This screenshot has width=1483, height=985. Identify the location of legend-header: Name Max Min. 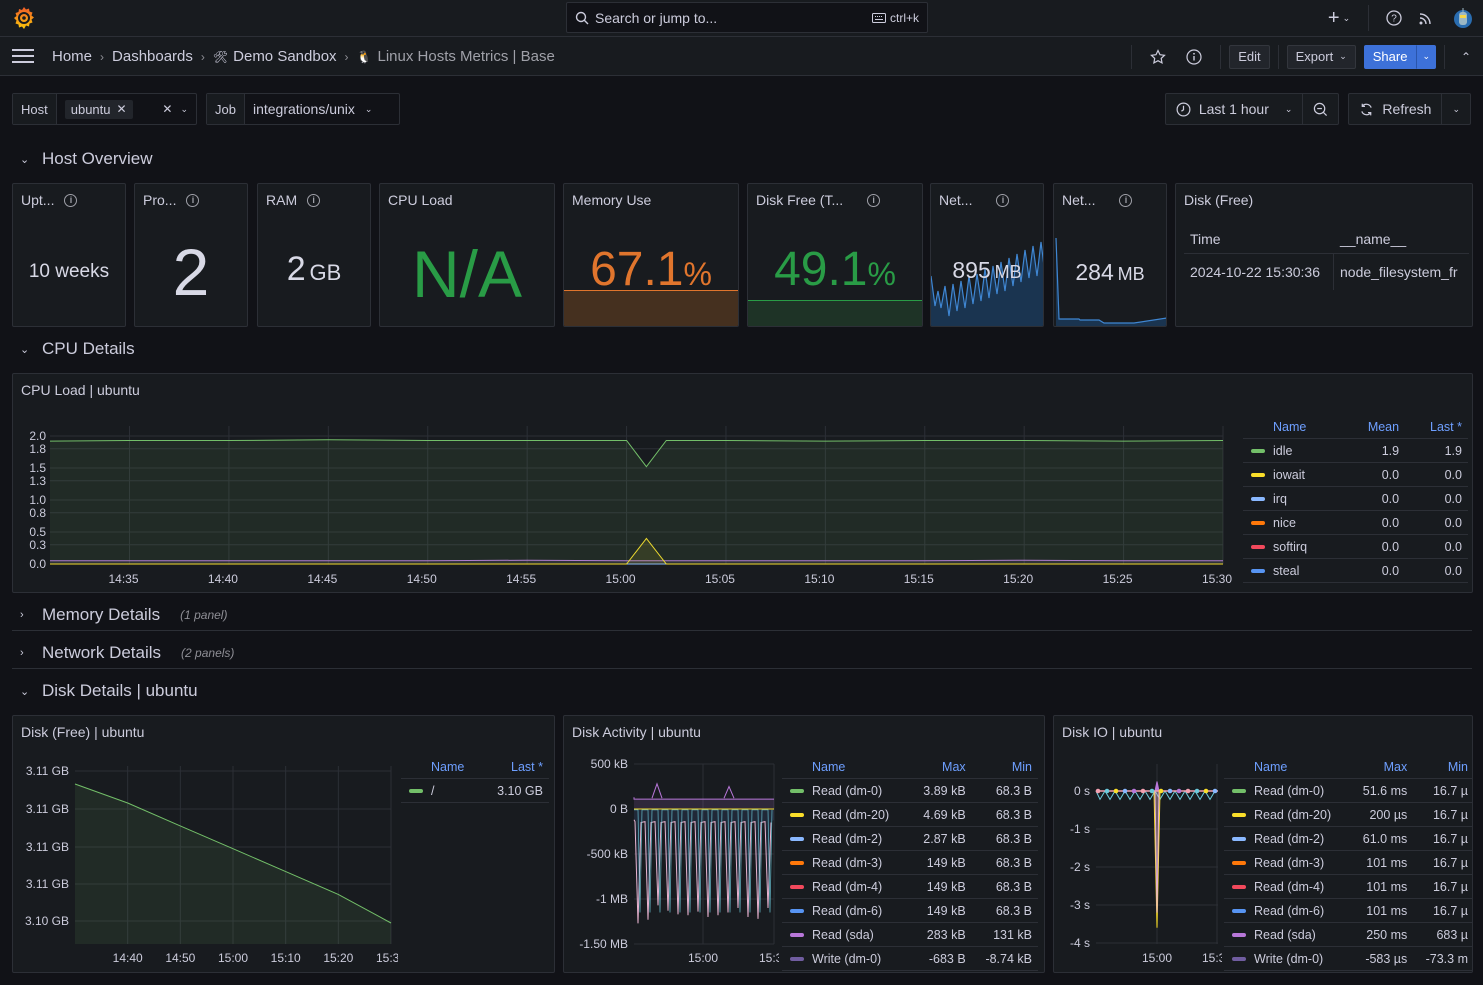
(910, 767).